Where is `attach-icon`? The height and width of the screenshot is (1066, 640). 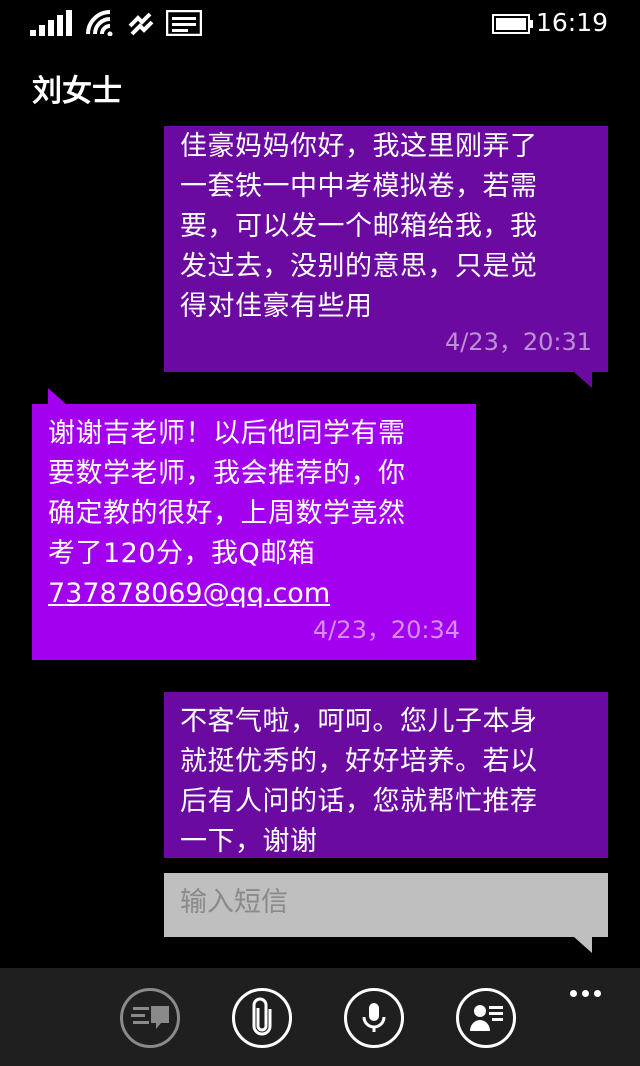
attach-icon is located at coordinates (262, 1016).